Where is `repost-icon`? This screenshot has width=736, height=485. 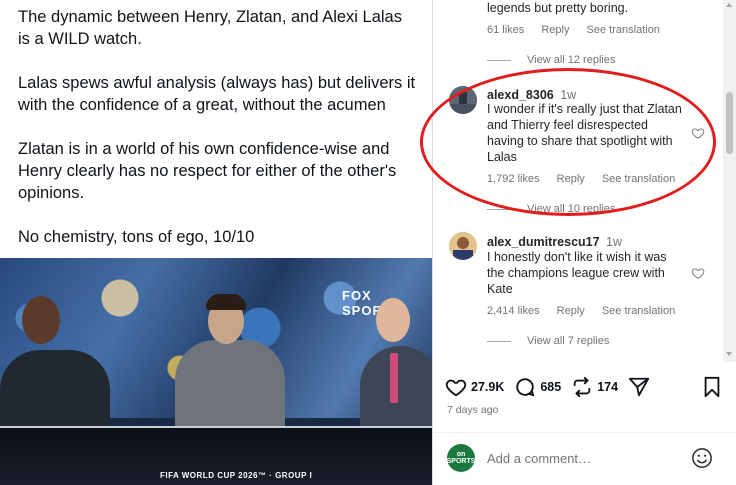 repost-icon is located at coordinates (582, 387).